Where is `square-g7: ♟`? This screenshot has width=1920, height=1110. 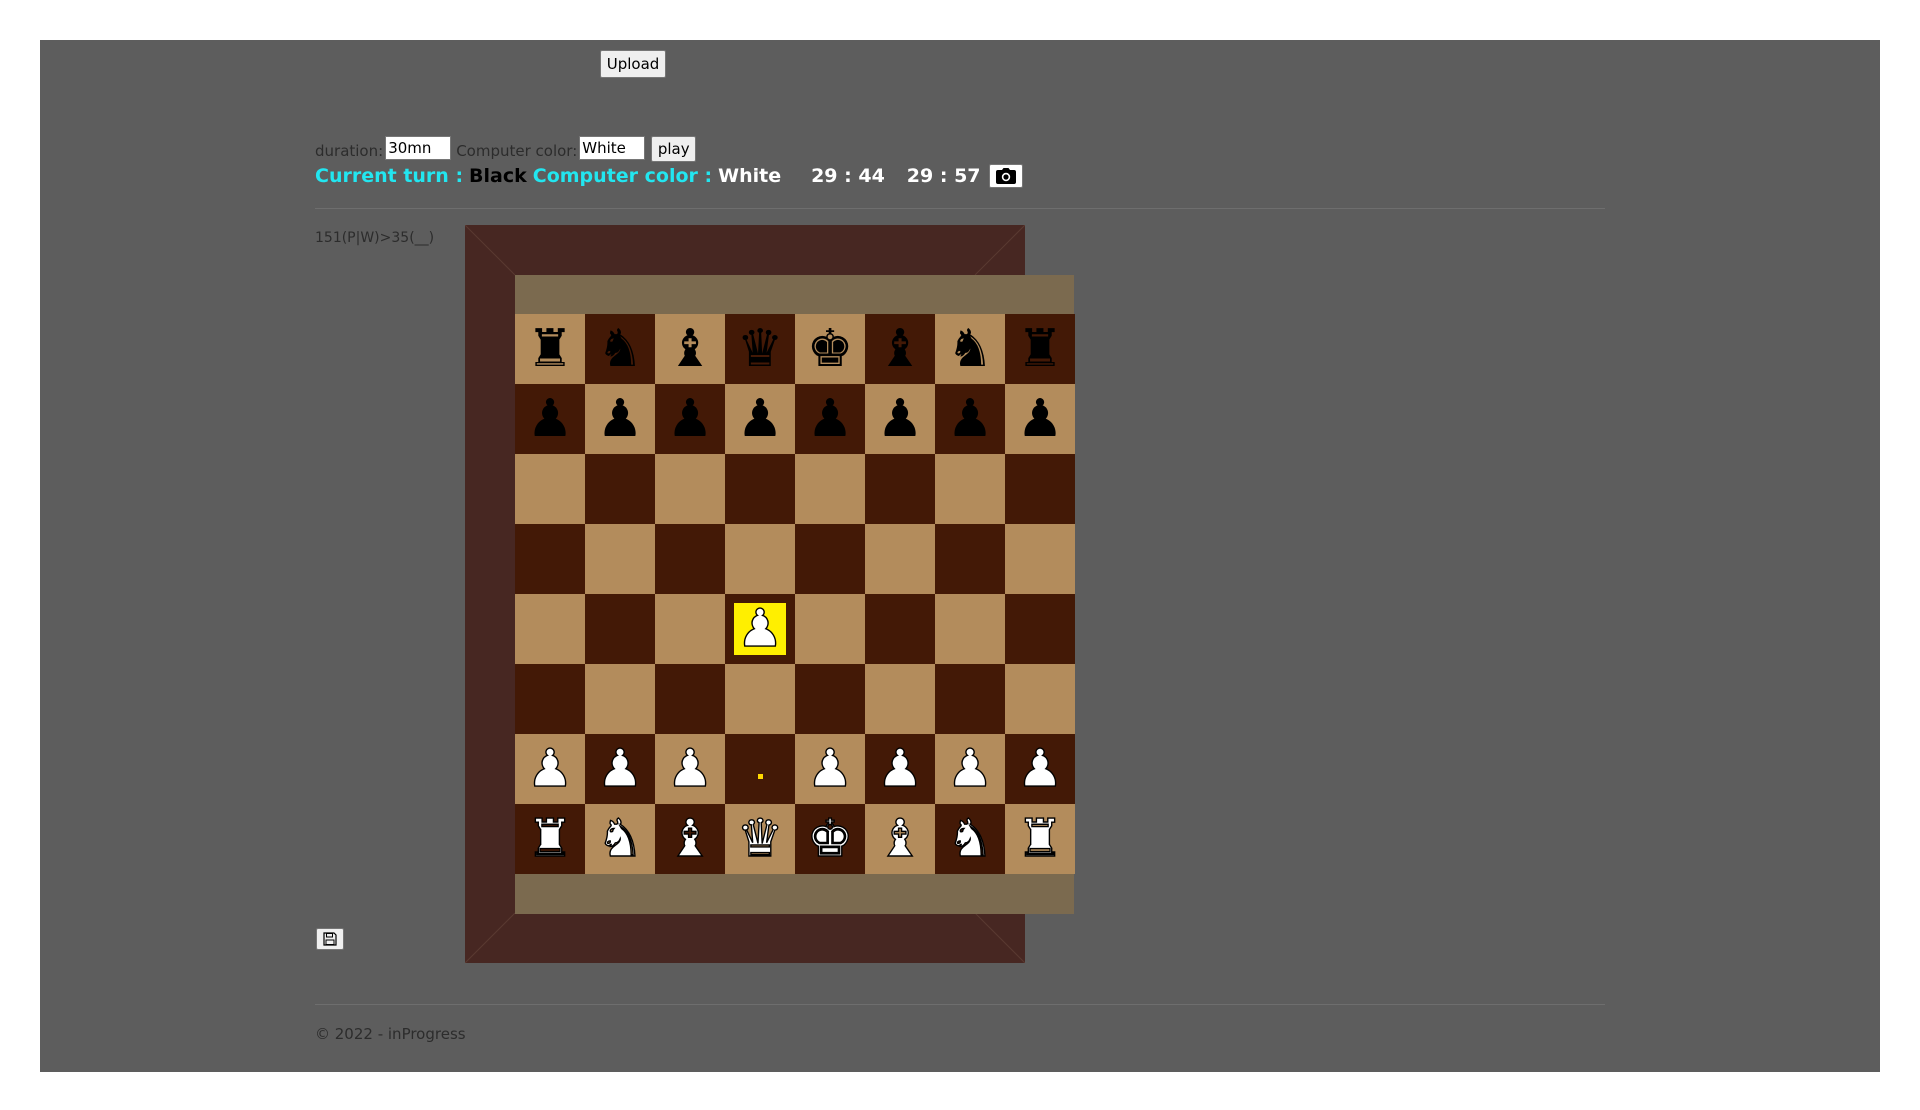 square-g7: ♟ is located at coordinates (970, 419).